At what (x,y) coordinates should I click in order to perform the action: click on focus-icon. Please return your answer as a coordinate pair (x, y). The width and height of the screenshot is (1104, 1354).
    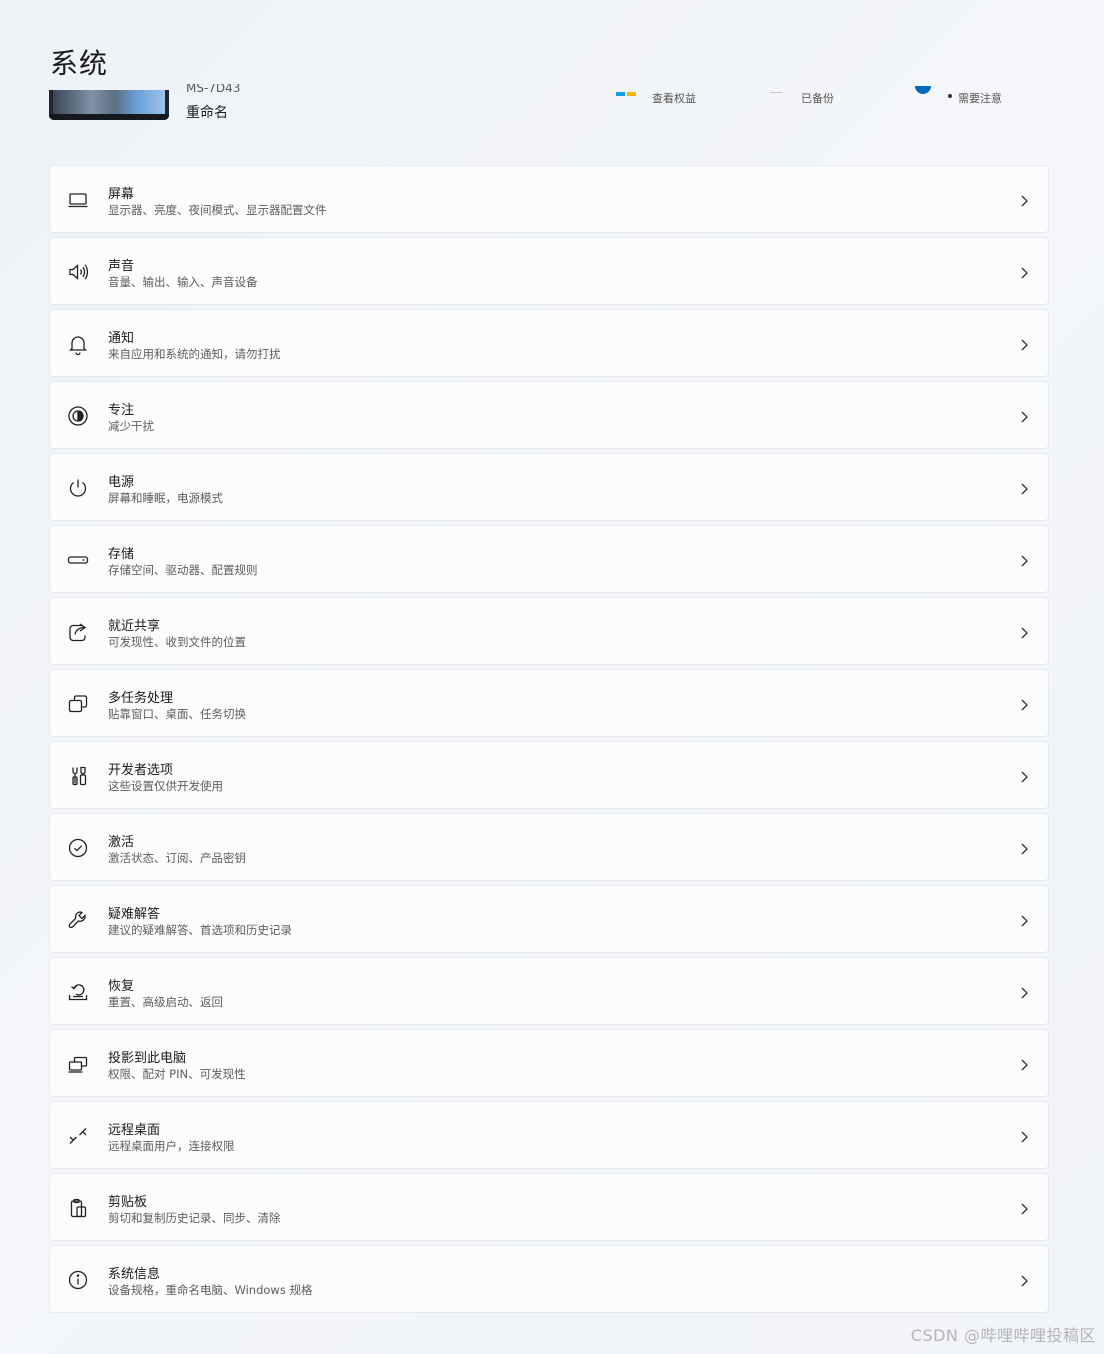
    Looking at the image, I should click on (78, 416).